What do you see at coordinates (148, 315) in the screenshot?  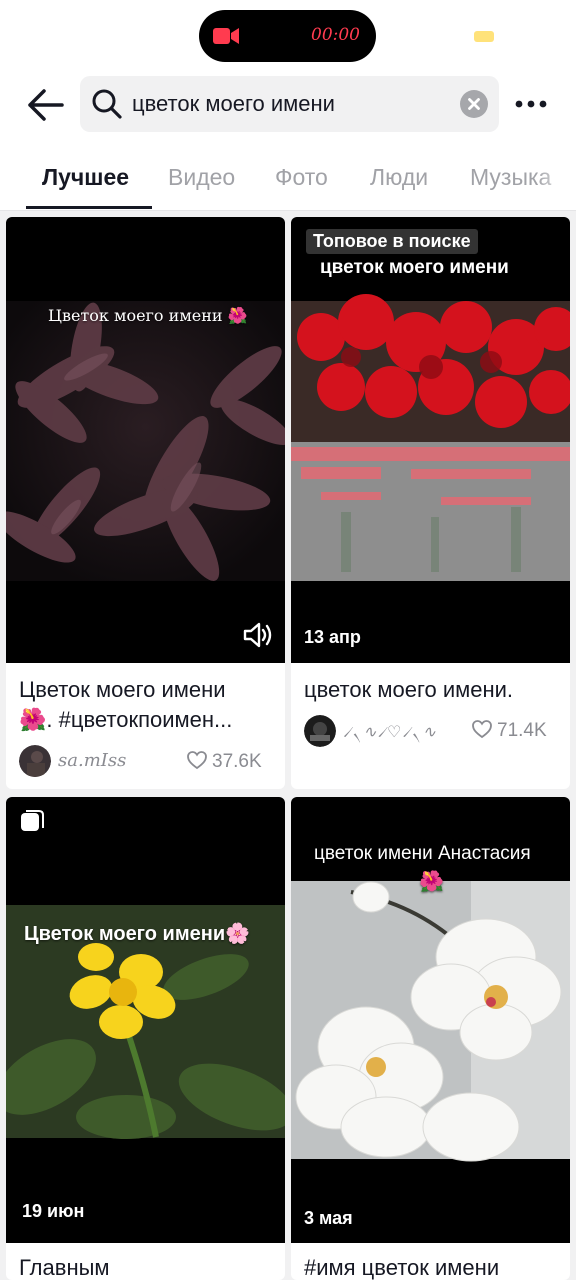 I see `video-overlay-text: Цветок моего имени 🌺` at bounding box center [148, 315].